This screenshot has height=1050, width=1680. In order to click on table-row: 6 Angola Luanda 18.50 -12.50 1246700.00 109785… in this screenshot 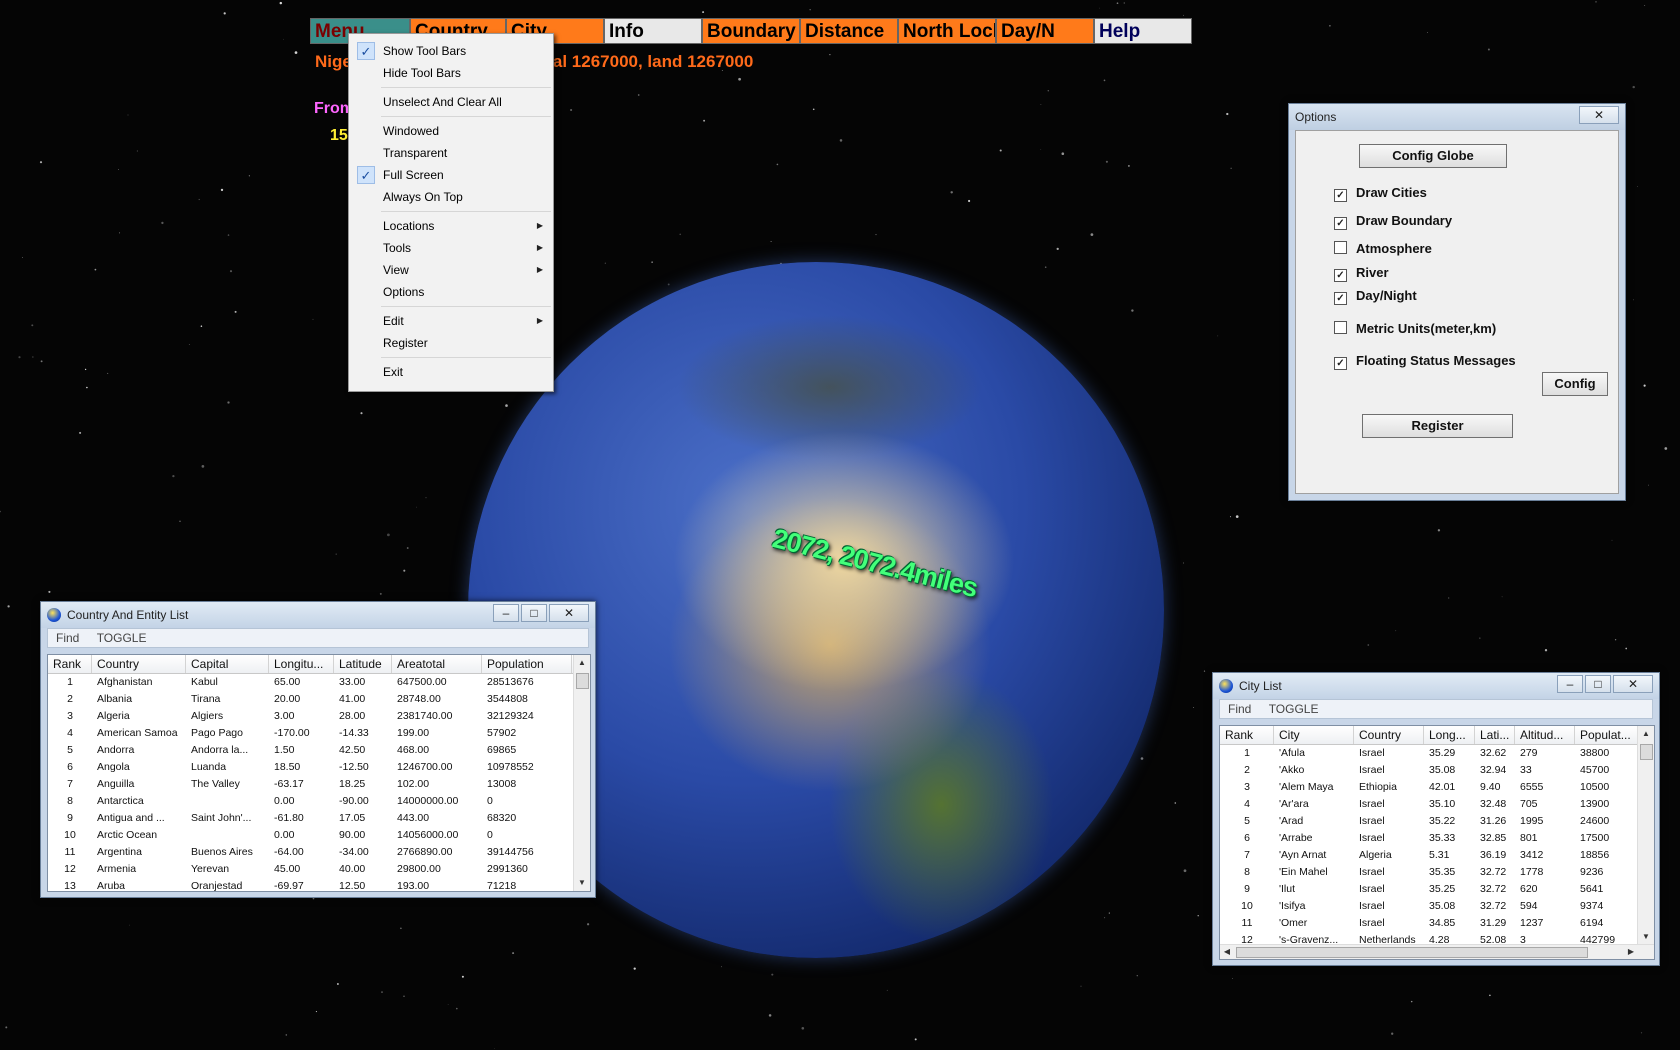, I will do `click(319, 767)`.